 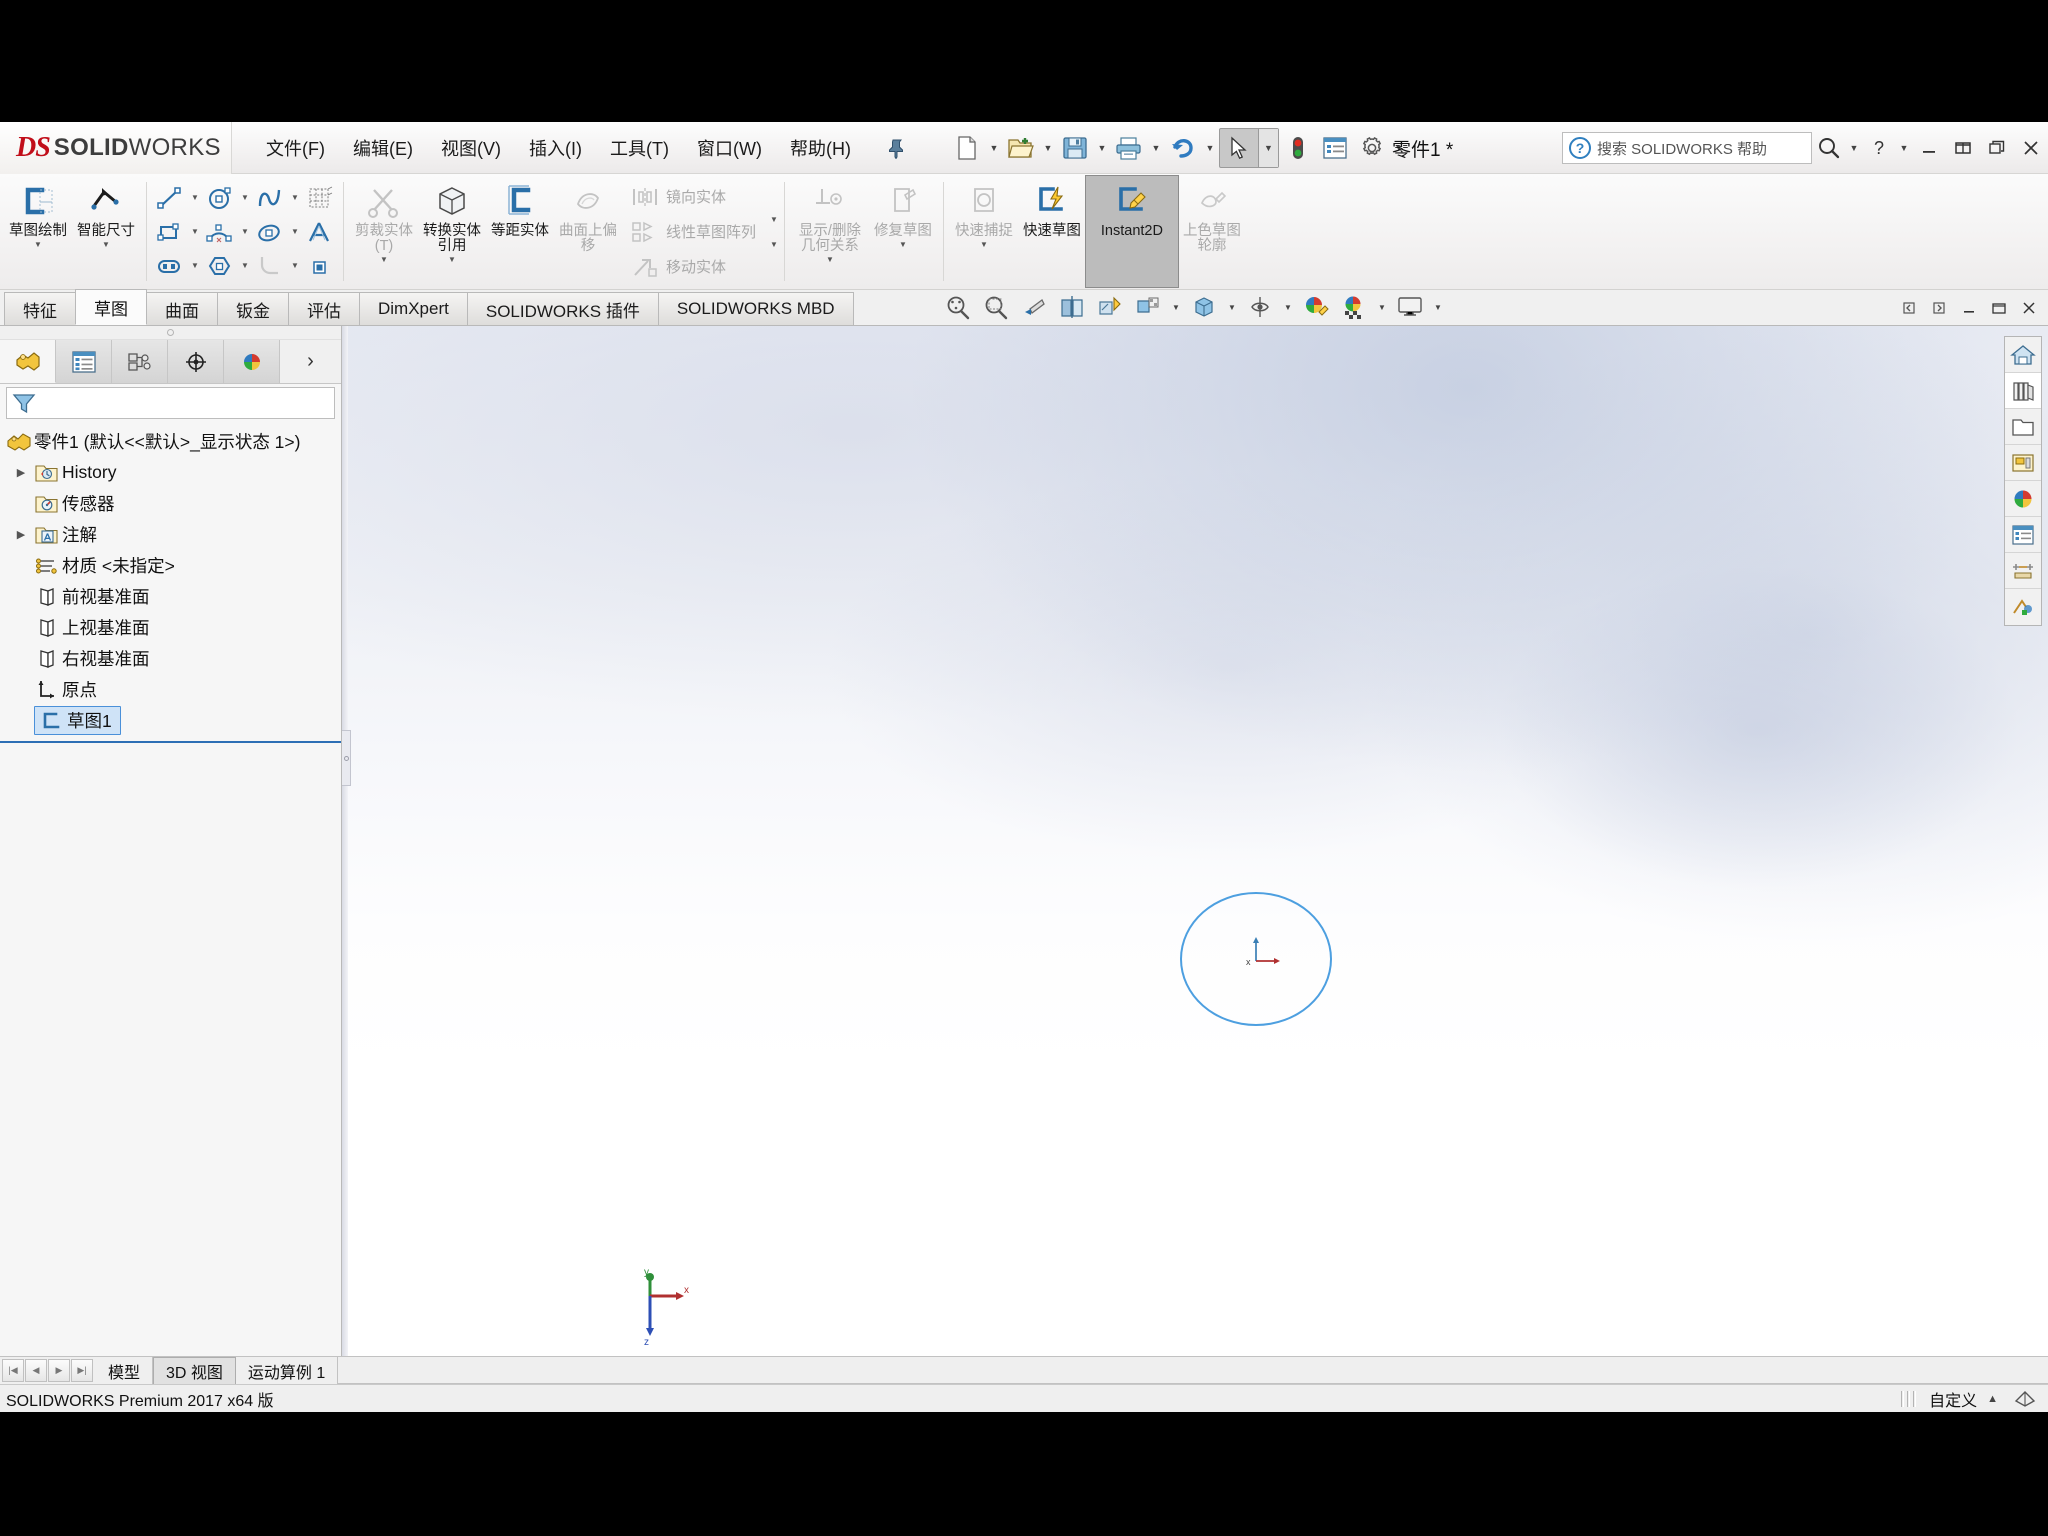 I want to click on menu-insert: 插入(I), so click(x=555, y=148).